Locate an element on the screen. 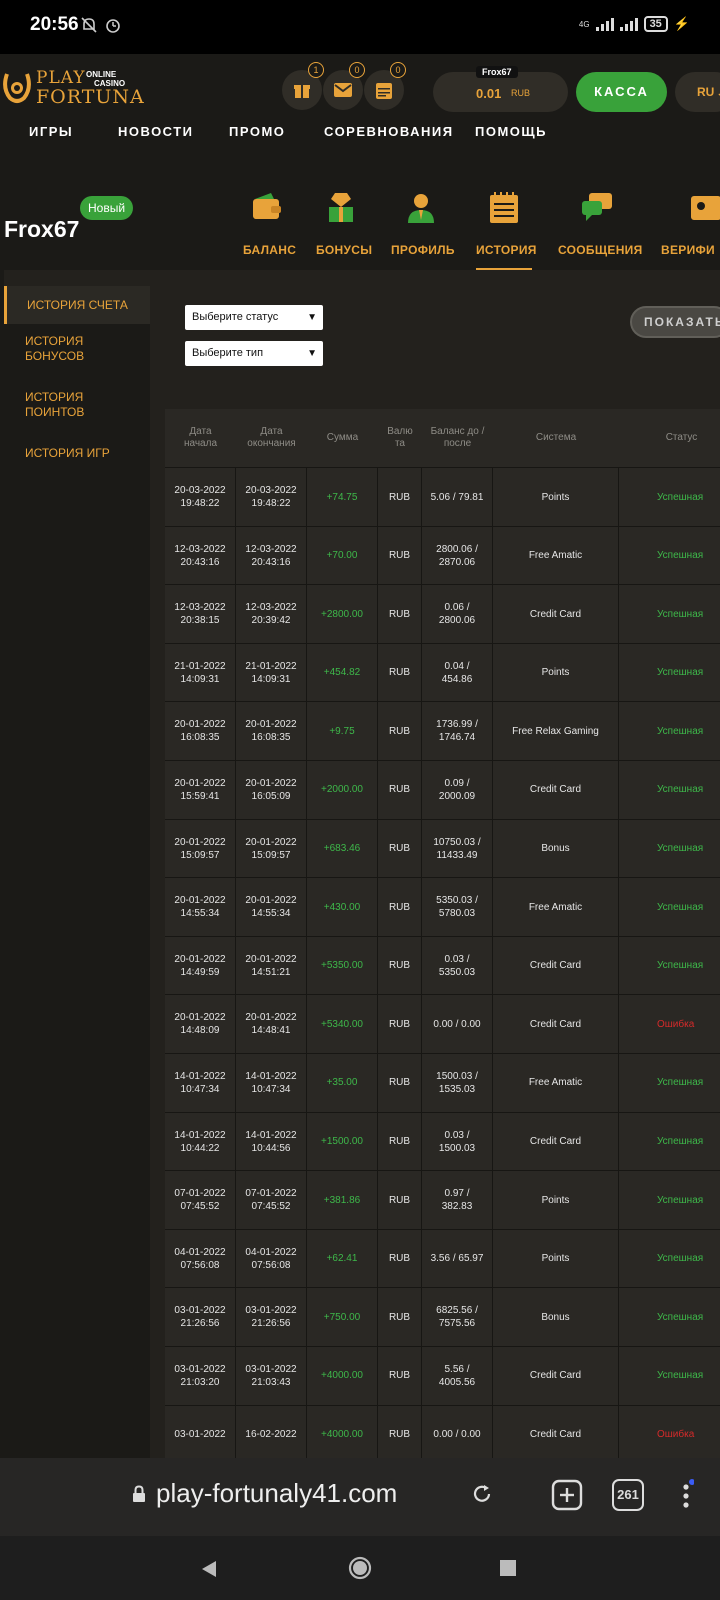 This screenshot has height=1600, width=720. cell-end-date: 20-01-2022 14:55:34 is located at coordinates (271, 907).